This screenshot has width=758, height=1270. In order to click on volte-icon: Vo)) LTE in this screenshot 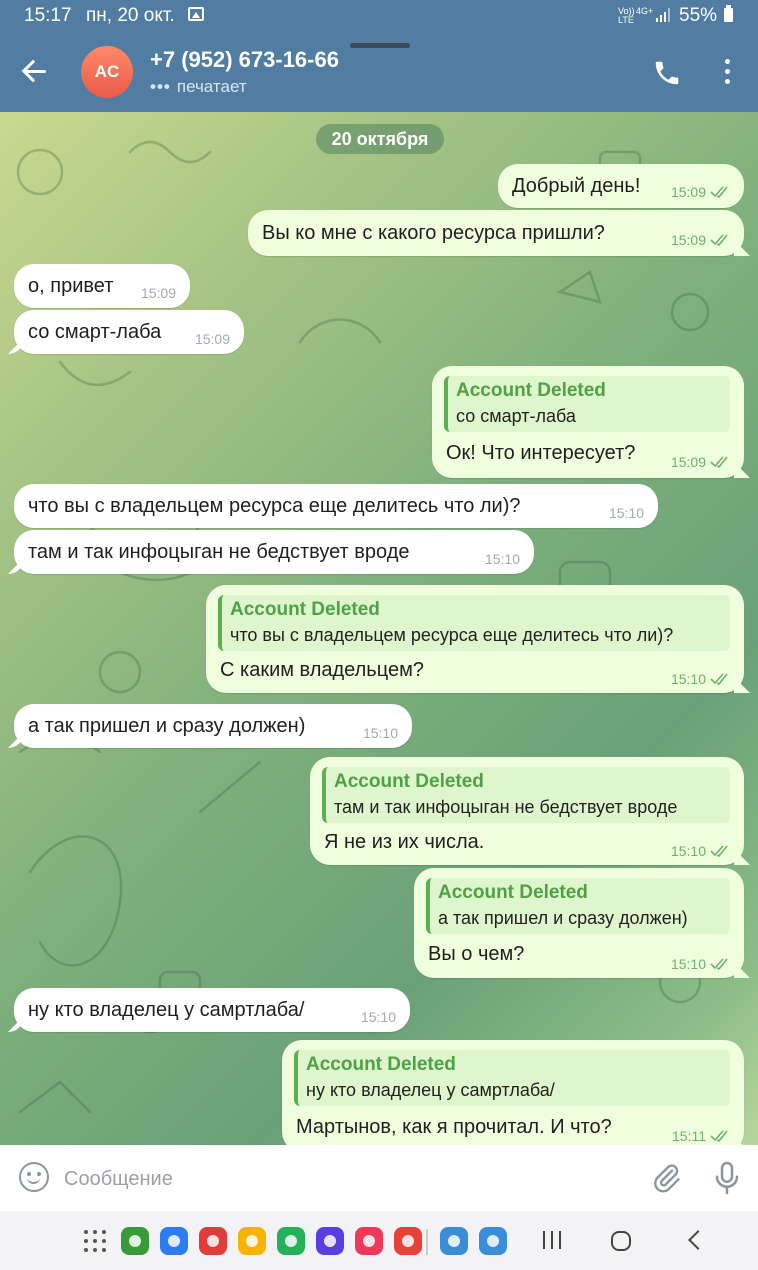, I will do `click(626, 15)`.